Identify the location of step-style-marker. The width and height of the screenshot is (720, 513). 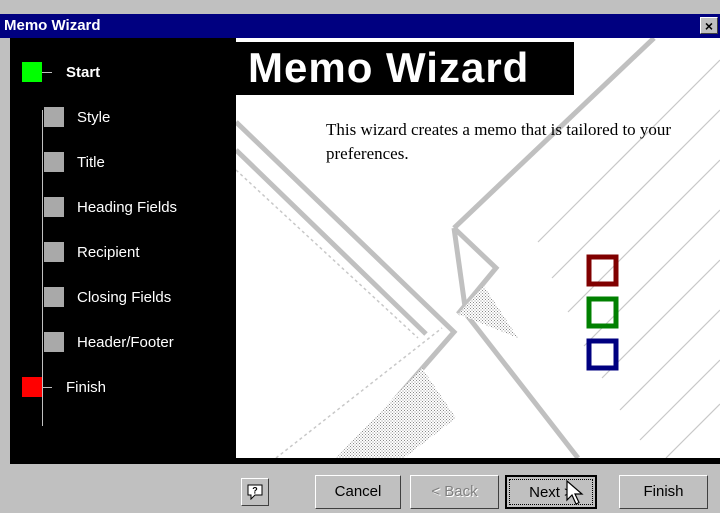
(54, 117).